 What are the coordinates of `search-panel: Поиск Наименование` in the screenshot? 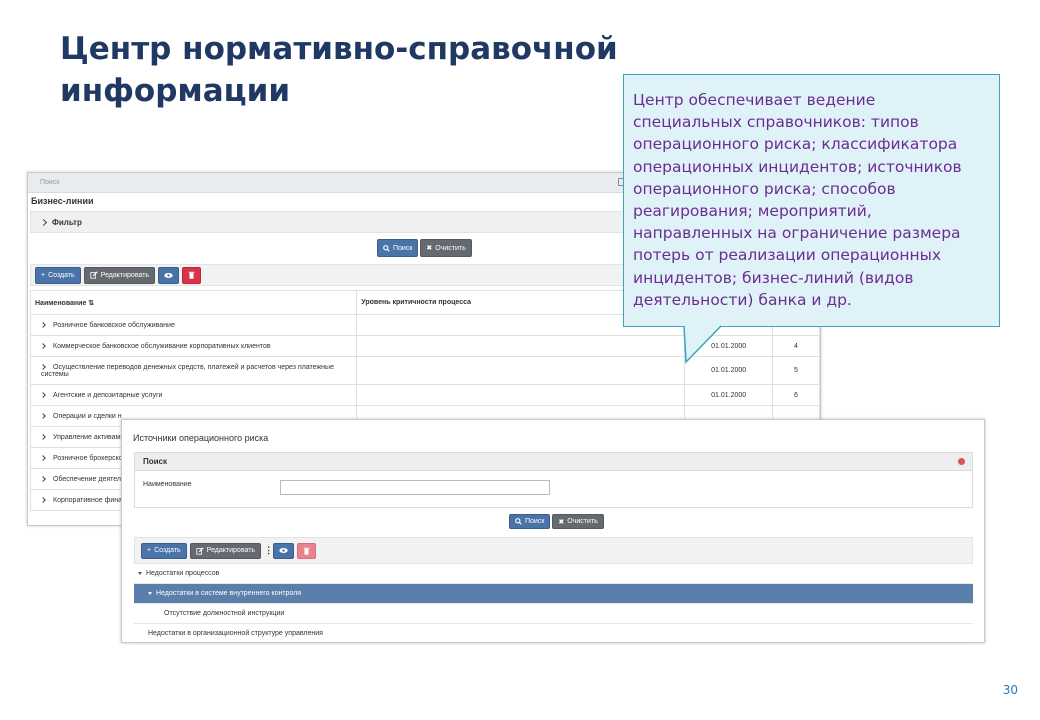 It's located at (553, 480).